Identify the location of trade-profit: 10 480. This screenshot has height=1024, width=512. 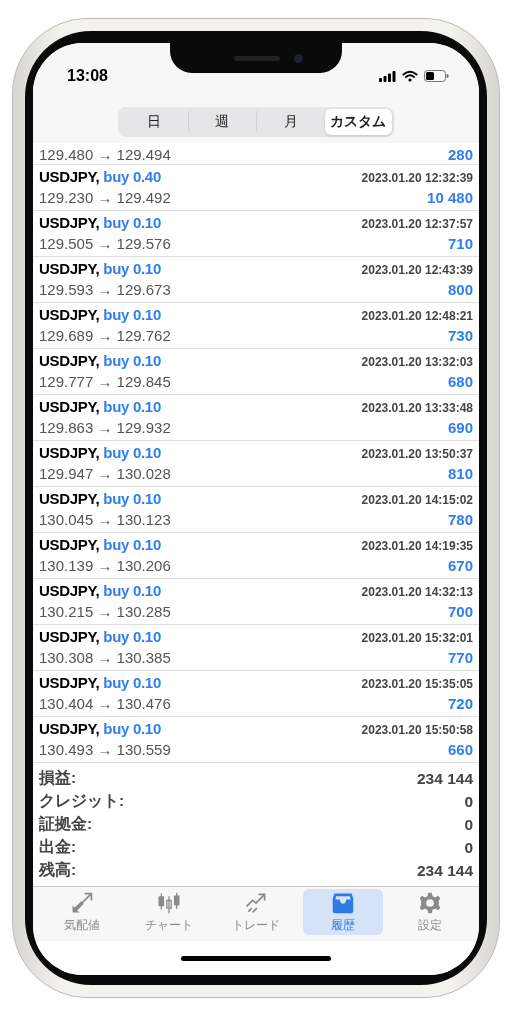
(450, 197).